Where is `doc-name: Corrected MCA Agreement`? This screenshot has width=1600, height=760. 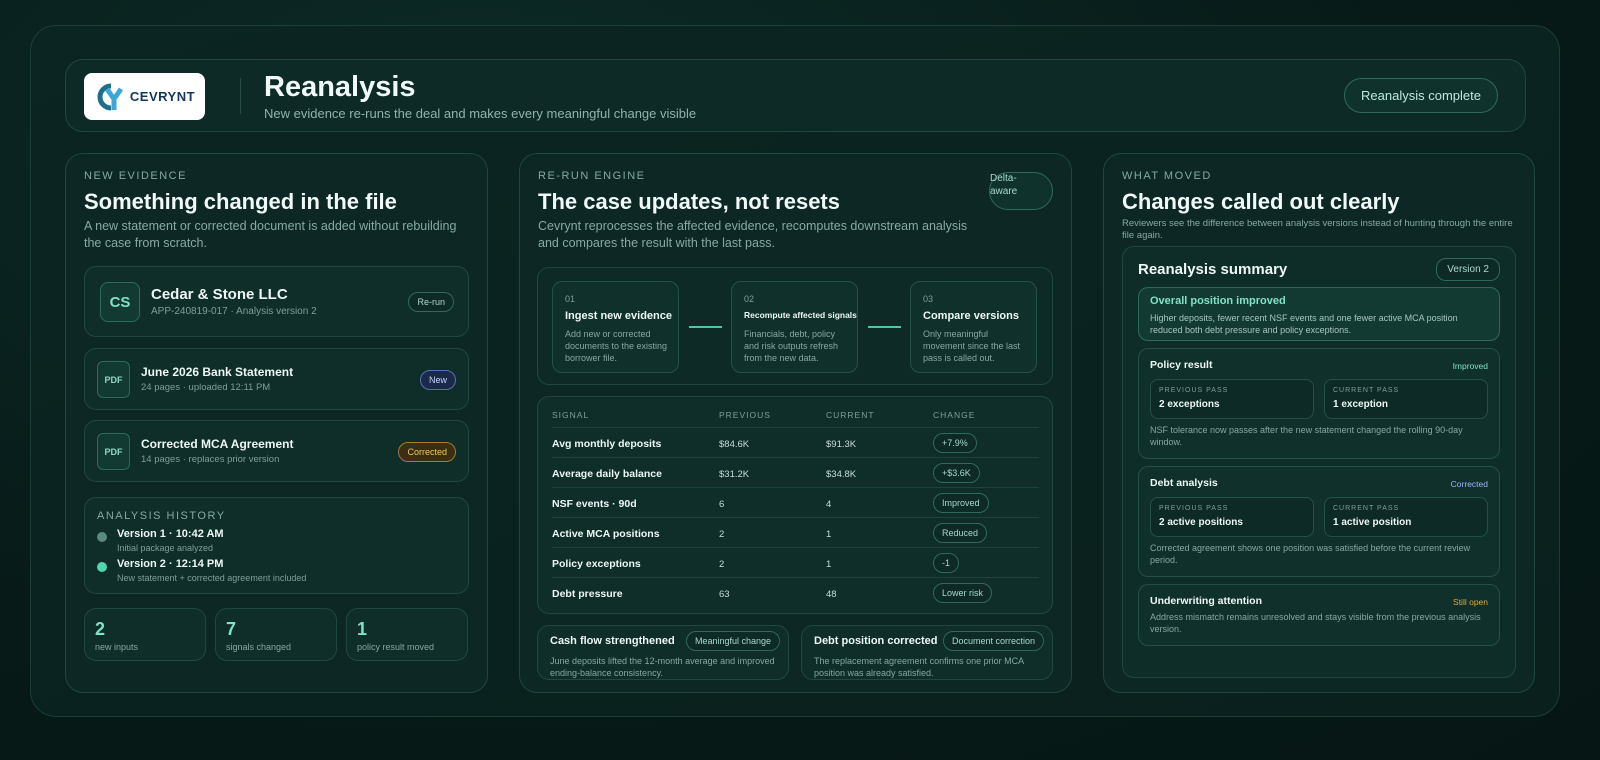 doc-name: Corrected MCA Agreement is located at coordinates (217, 444).